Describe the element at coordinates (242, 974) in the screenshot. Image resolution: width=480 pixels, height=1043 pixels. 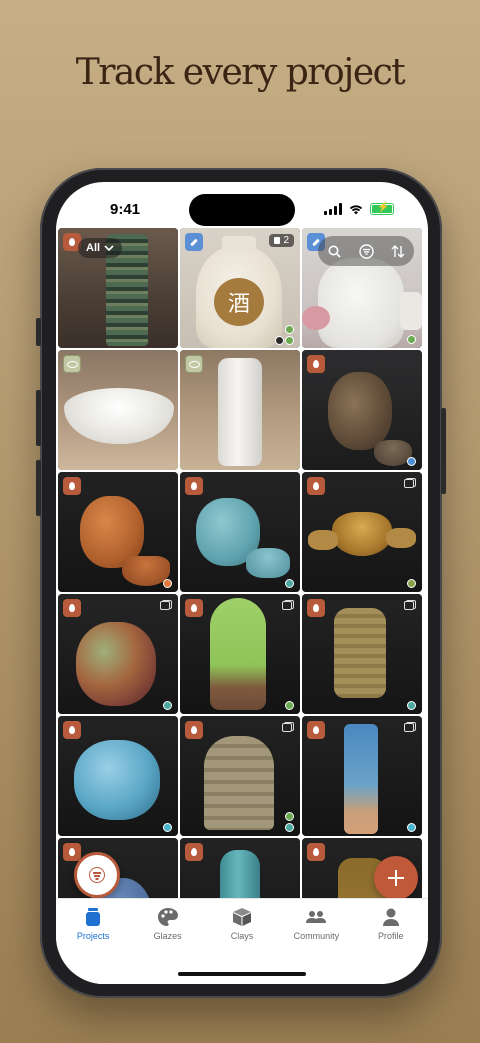
I see `home-indicator` at that location.